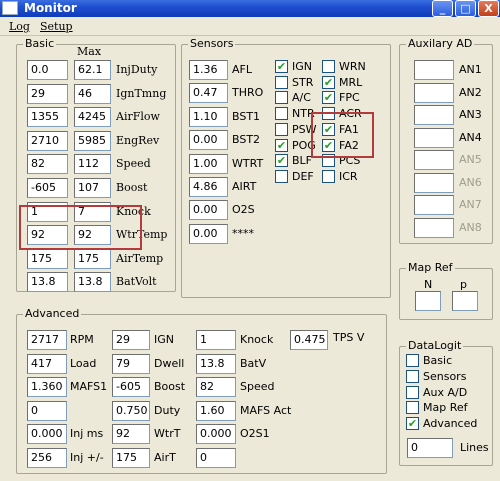 The width and height of the screenshot is (500, 481). What do you see at coordinates (92, 235) in the screenshot?
I see `basic-max-field: 92` at bounding box center [92, 235].